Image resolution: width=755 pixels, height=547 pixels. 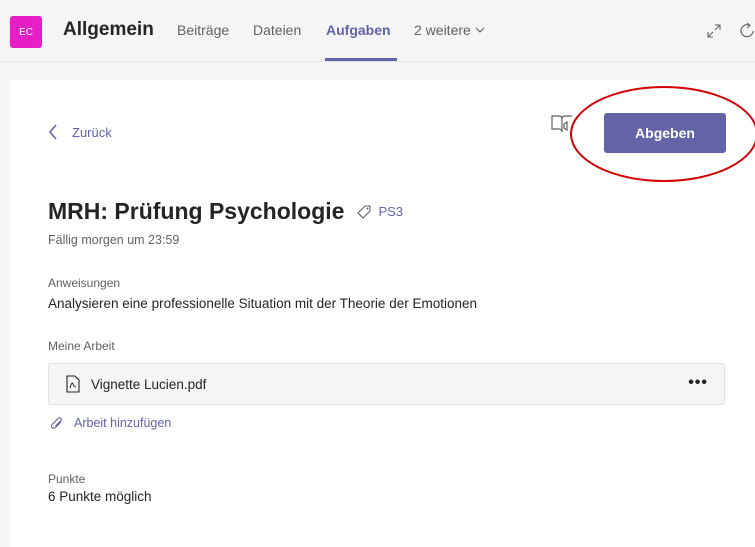 What do you see at coordinates (56, 423) in the screenshot?
I see `paperclip-icon` at bounding box center [56, 423].